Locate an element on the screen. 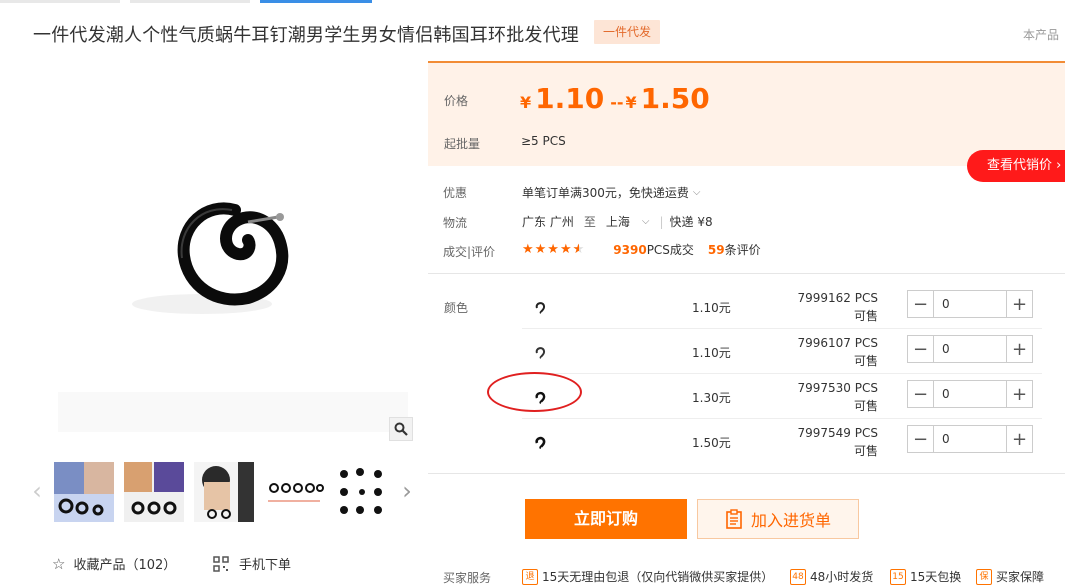 The width and height of the screenshot is (1065, 588). qrcode-icon is located at coordinates (221, 563).